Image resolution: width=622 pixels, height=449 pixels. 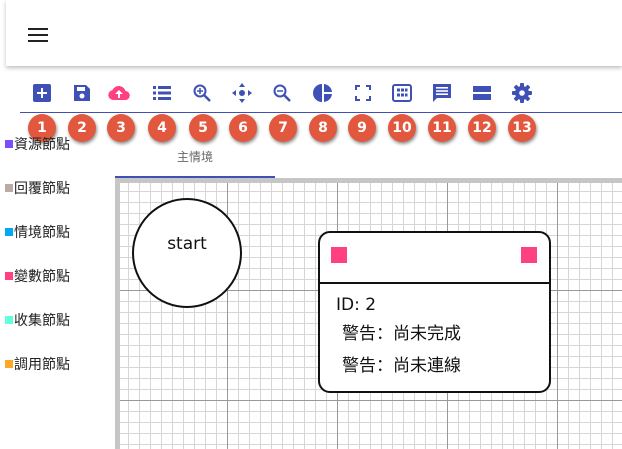 I want to click on node-id: ID: 2, so click(x=356, y=305).